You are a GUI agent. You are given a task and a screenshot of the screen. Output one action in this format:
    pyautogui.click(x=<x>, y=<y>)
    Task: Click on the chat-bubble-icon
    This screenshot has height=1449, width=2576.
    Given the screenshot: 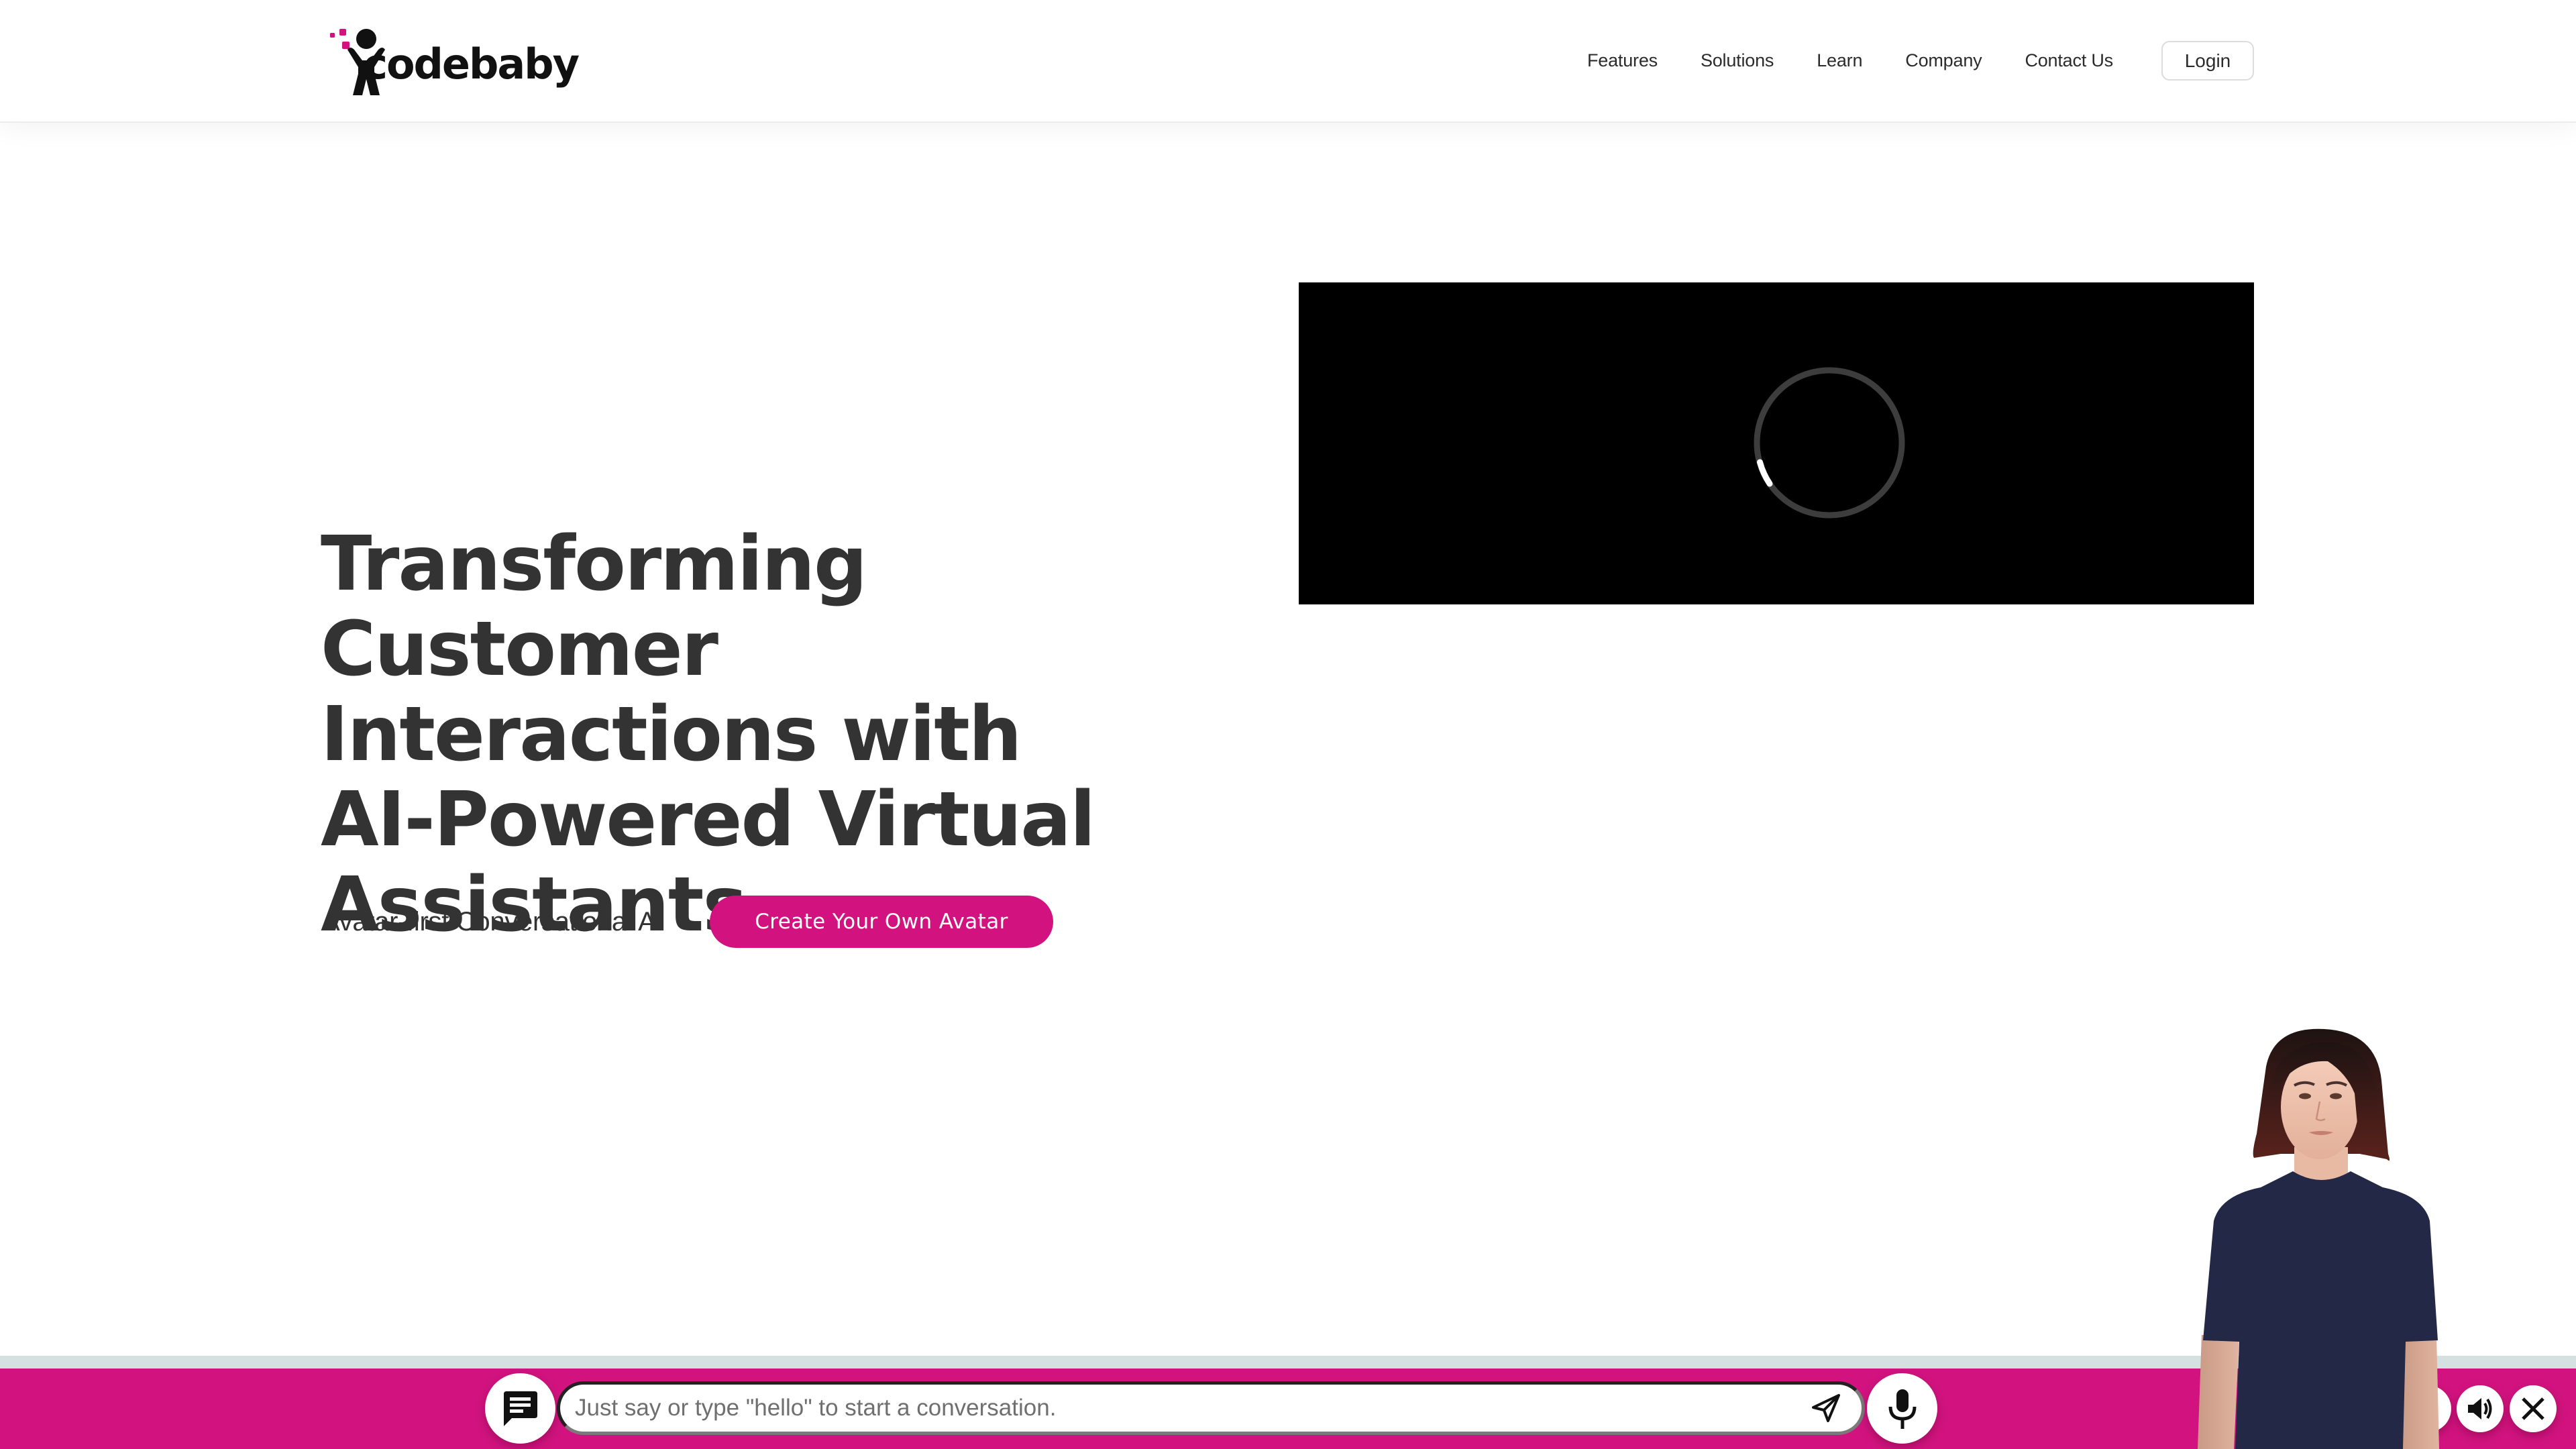 What is the action you would take?
    pyautogui.click(x=520, y=1408)
    